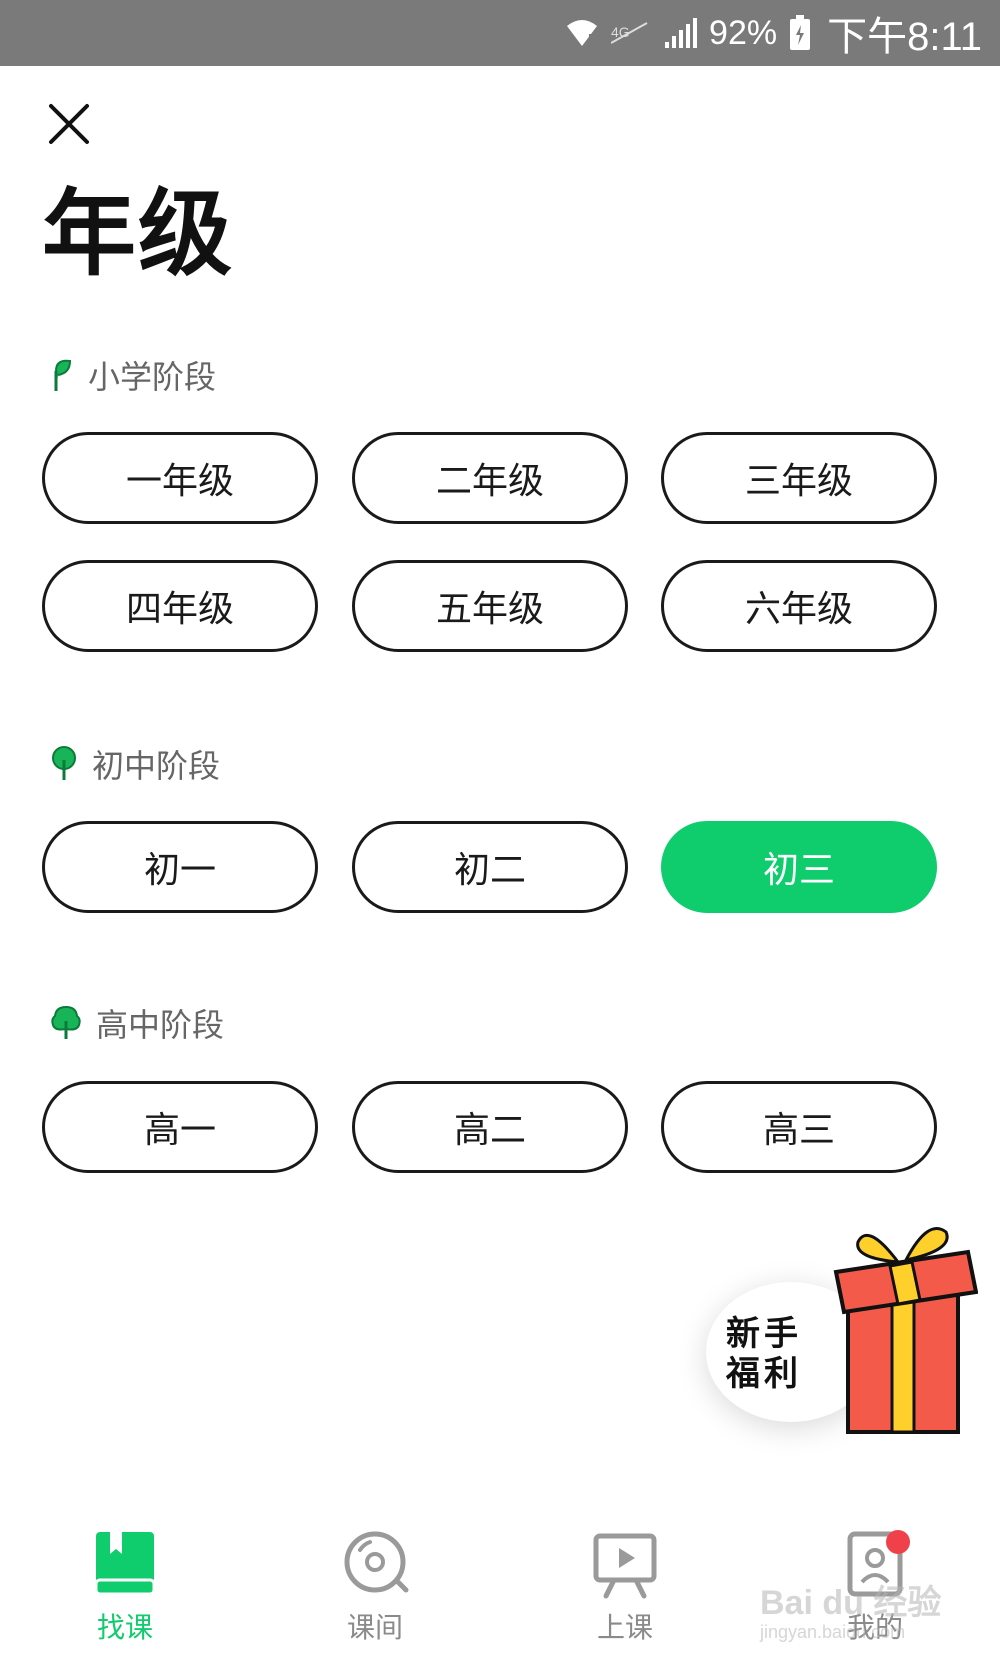  What do you see at coordinates (490, 1127) in the screenshot?
I see `grade-button-senior-2: 高二` at bounding box center [490, 1127].